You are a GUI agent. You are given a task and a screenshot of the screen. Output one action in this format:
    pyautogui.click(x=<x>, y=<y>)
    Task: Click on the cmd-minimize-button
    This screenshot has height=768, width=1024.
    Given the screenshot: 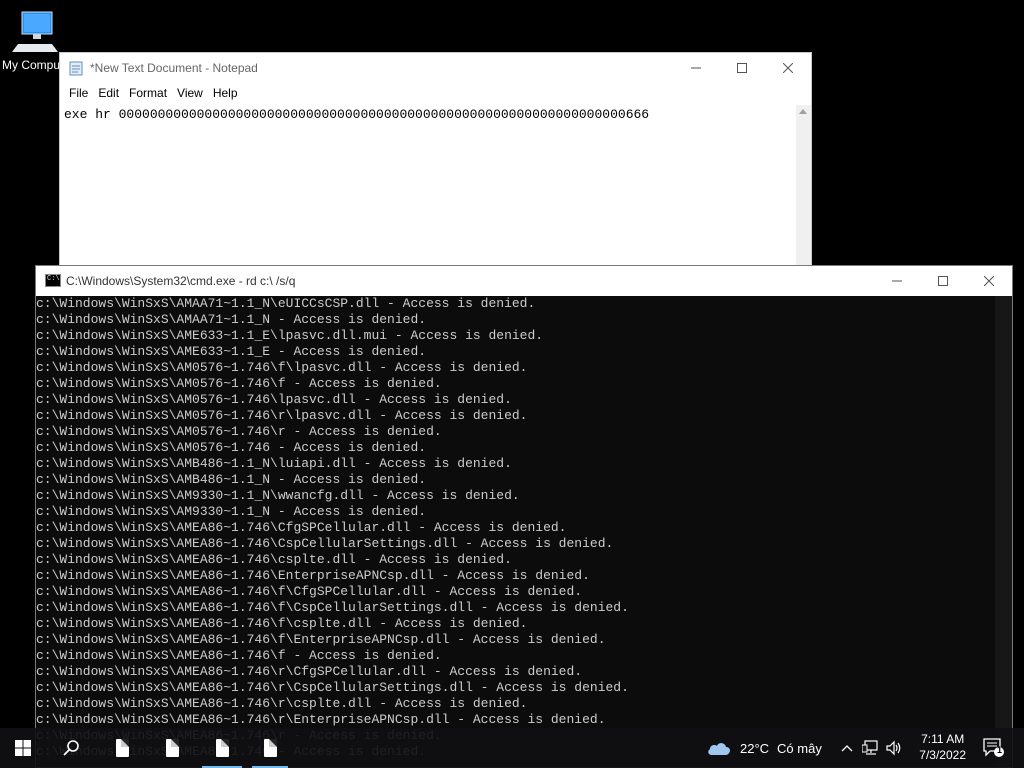 What is the action you would take?
    pyautogui.click(x=897, y=281)
    